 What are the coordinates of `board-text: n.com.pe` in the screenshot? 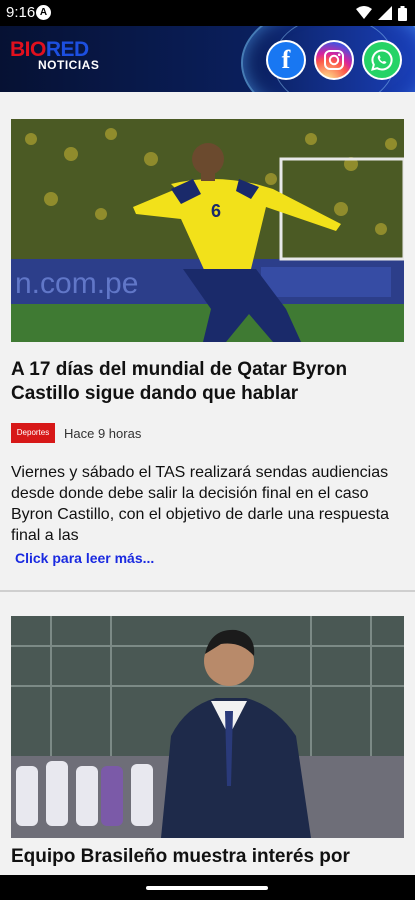 It's located at (76, 283).